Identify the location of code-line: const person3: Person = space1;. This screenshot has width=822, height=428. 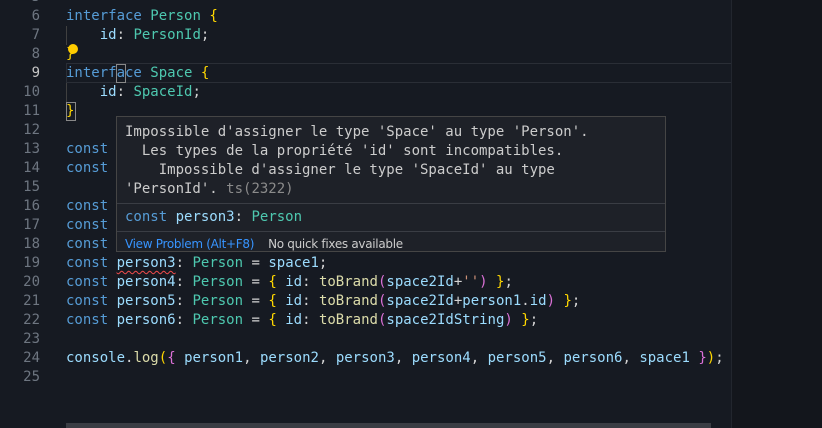
(196, 263).